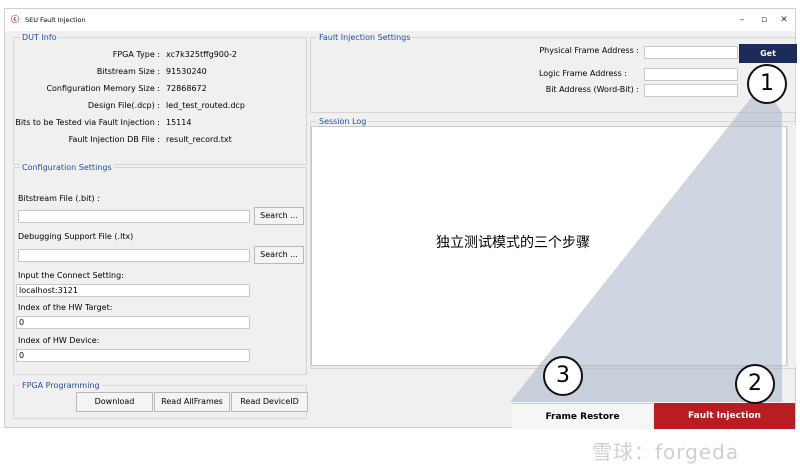 The width and height of the screenshot is (800, 474). What do you see at coordinates (61, 385) in the screenshot?
I see `programming-legend: FPGA Programming` at bounding box center [61, 385].